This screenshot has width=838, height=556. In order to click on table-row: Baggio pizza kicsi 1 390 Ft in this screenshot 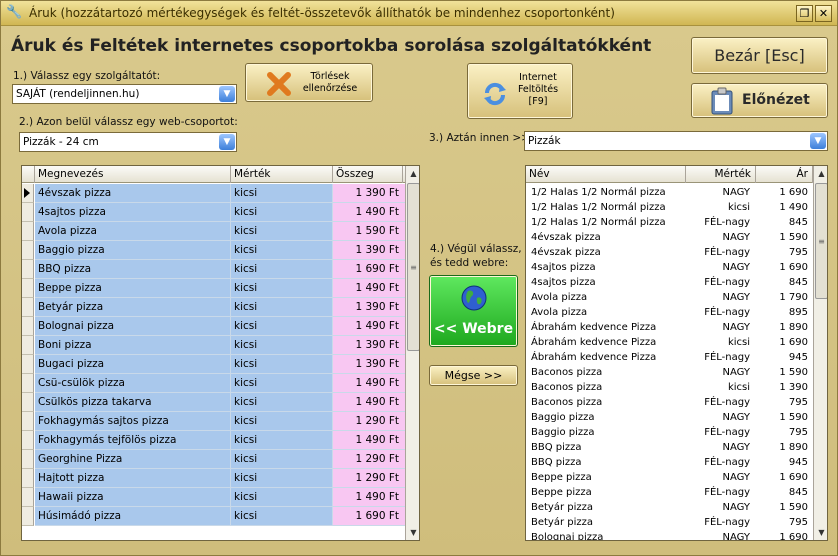, I will do `click(213, 250)`.